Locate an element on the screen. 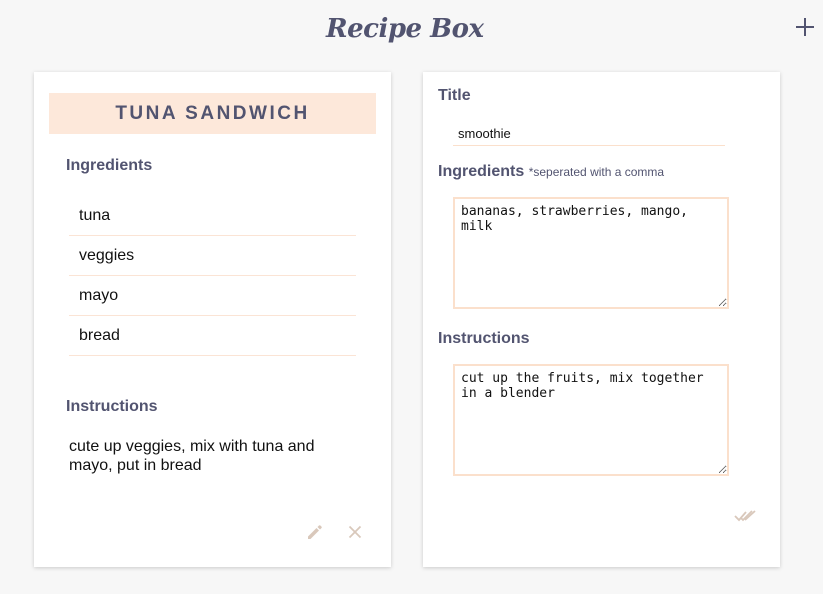  app-title: Recipe Box is located at coordinates (405, 29).